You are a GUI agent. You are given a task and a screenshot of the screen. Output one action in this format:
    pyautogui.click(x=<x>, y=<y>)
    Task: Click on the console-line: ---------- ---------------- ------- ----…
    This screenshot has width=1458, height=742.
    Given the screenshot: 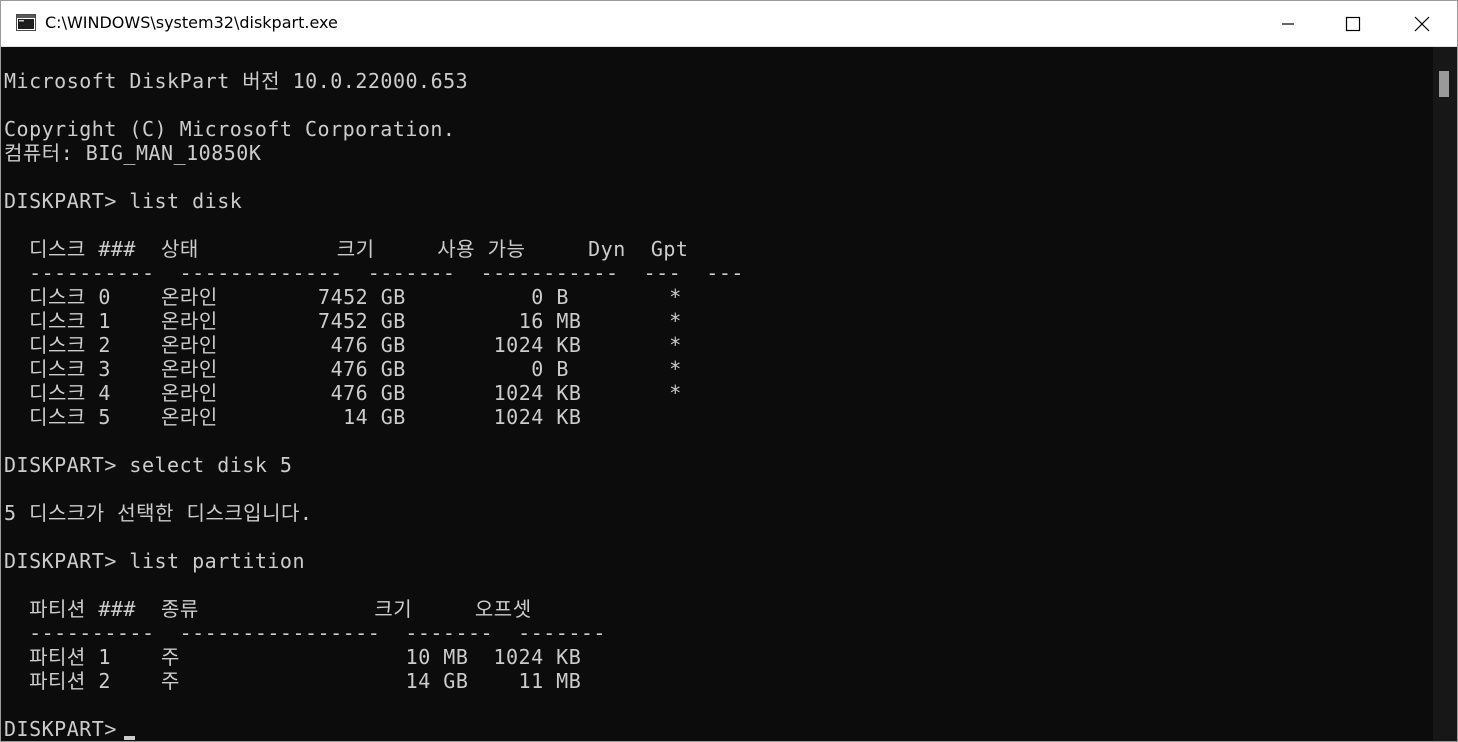 What is the action you would take?
    pyautogui.click(x=305, y=633)
    